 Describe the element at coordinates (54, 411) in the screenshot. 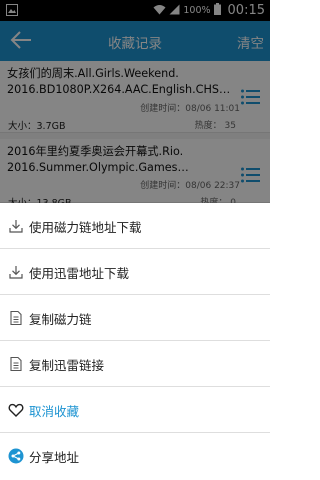

I see `option-label: 取消收藏` at that location.